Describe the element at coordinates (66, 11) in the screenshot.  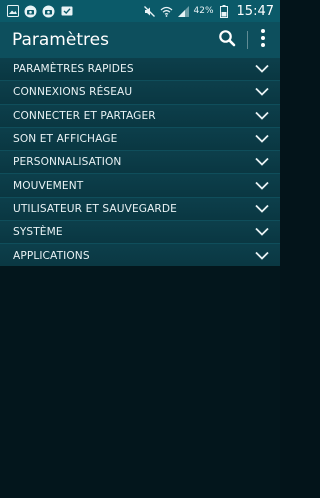
I see `mail-icon` at that location.